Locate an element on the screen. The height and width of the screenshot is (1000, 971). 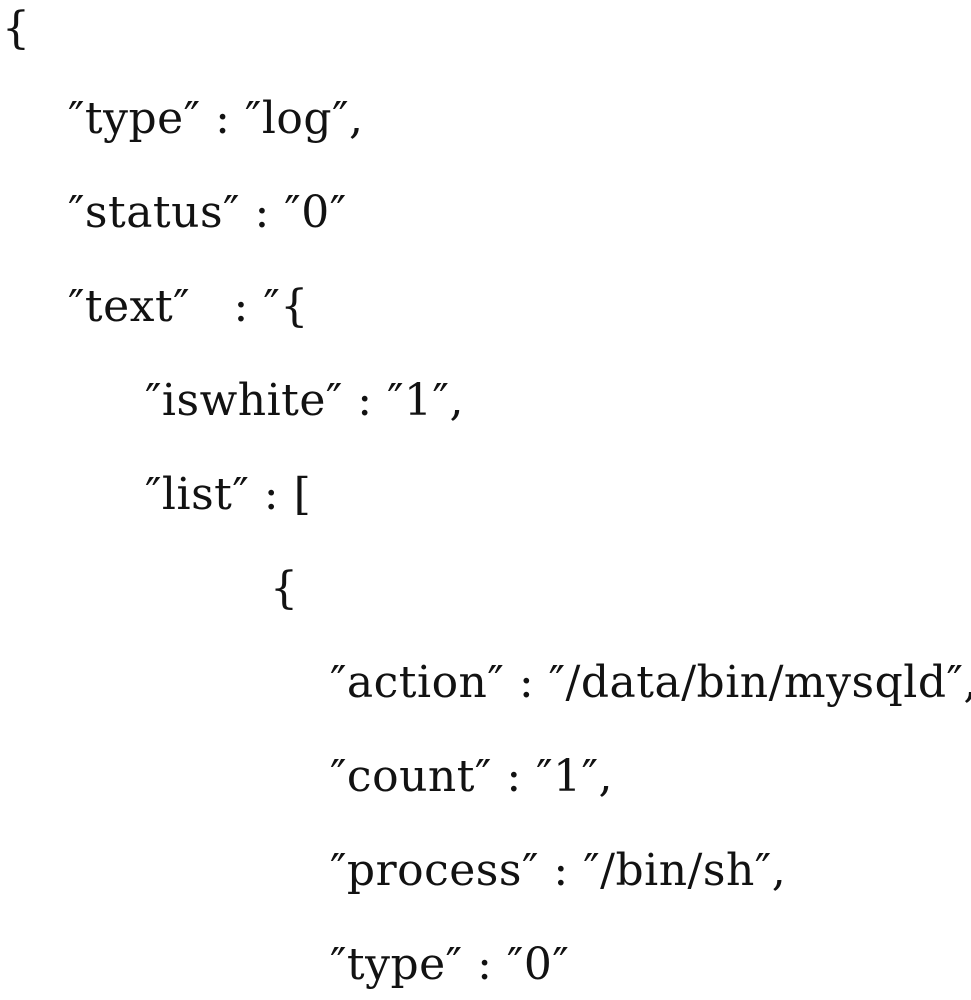
code-line-9: ″count″ : ″1″, is located at coordinates (472, 776).